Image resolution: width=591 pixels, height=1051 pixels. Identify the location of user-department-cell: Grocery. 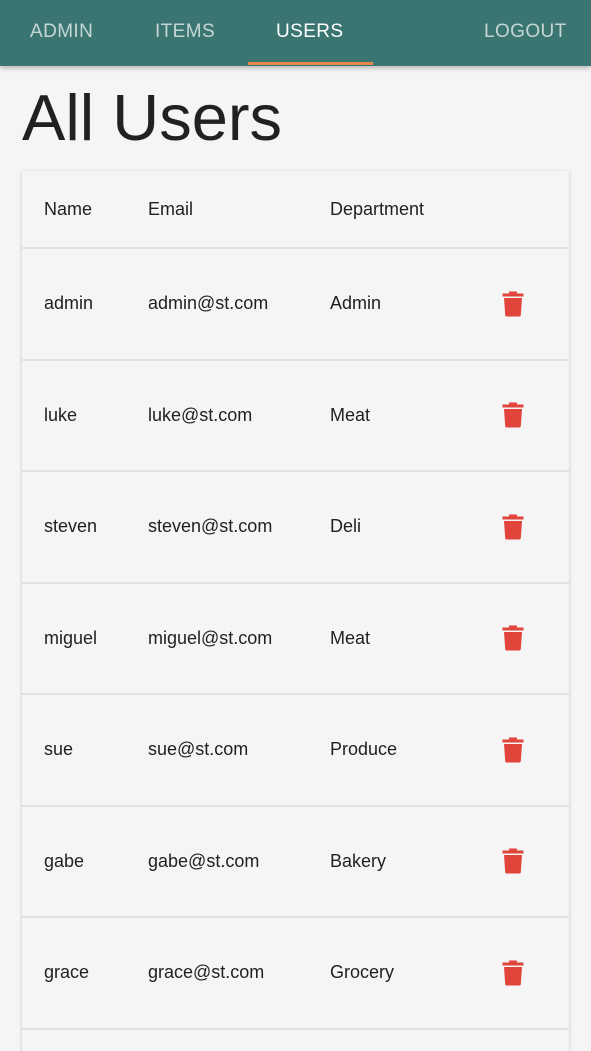
(362, 972).